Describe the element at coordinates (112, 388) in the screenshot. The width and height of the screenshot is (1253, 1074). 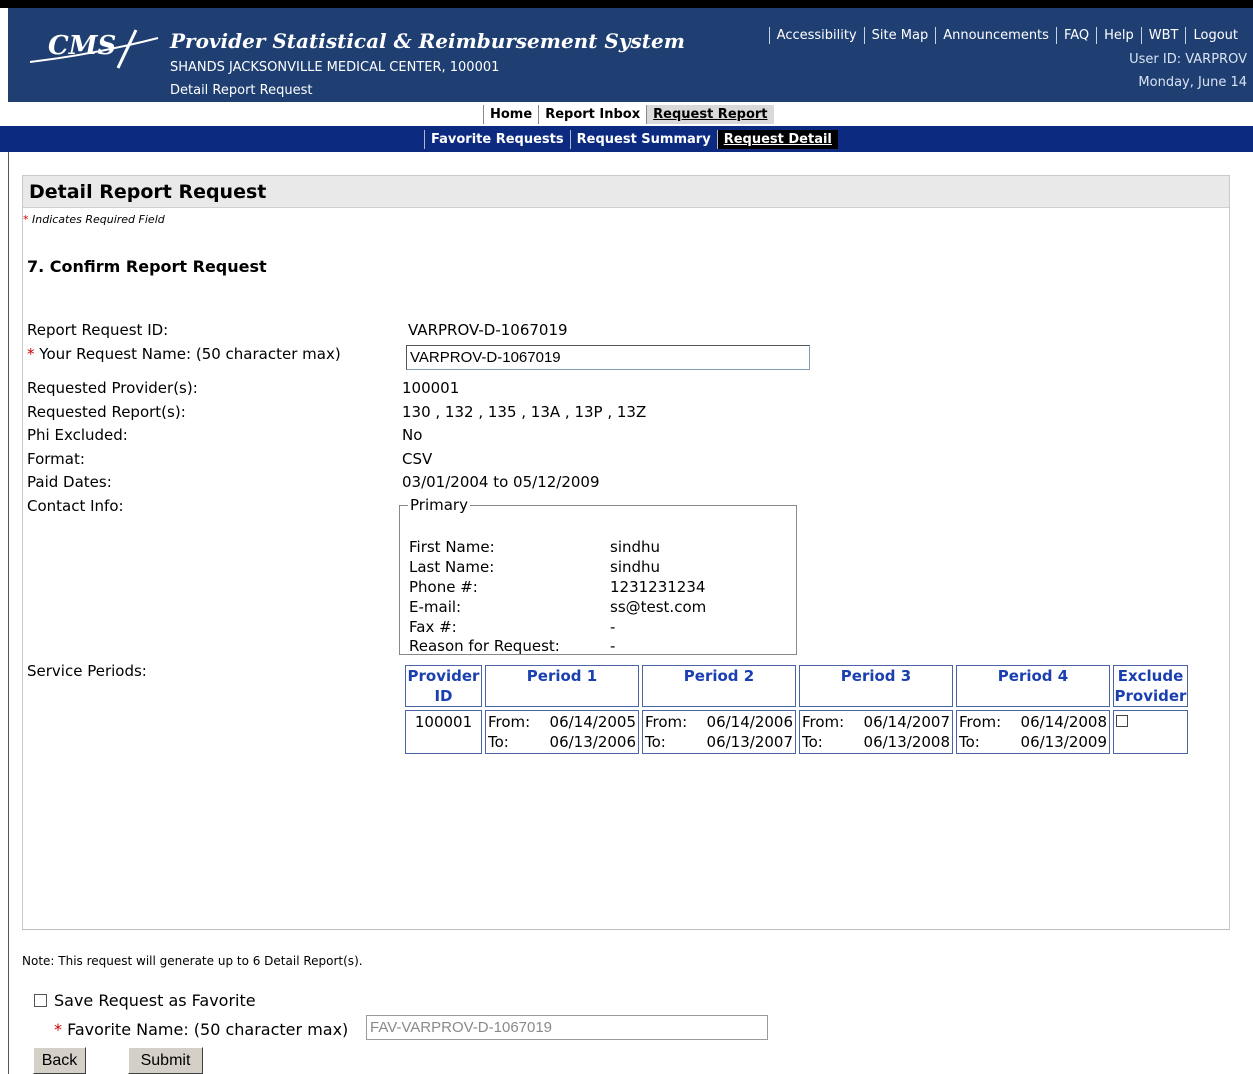
I see `providers-label: Requested Provider(s):` at that location.